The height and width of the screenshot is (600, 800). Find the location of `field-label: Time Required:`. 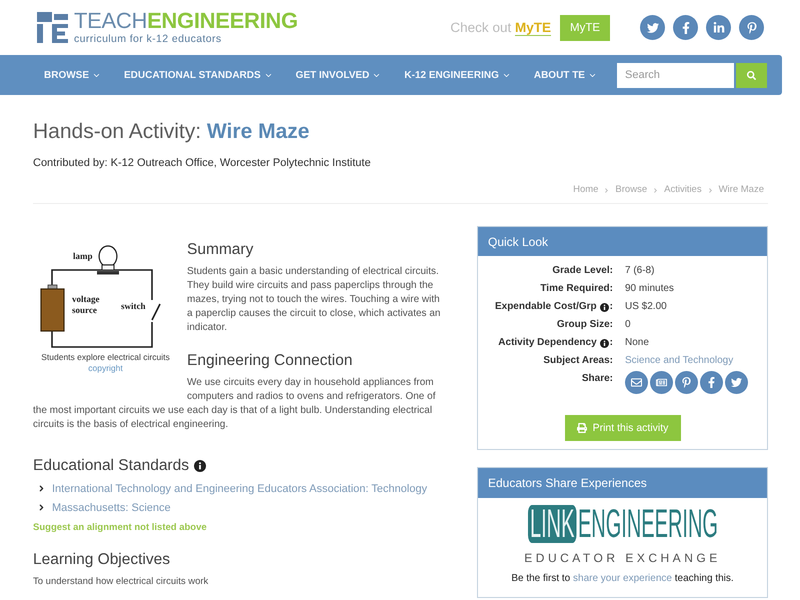

field-label: Time Required: is located at coordinates (576, 289).